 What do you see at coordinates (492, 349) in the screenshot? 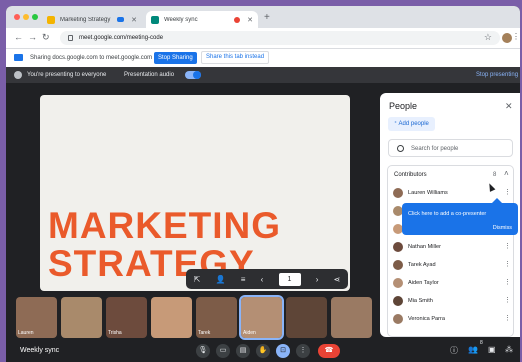
I see `chat-icon: ▣` at bounding box center [492, 349].